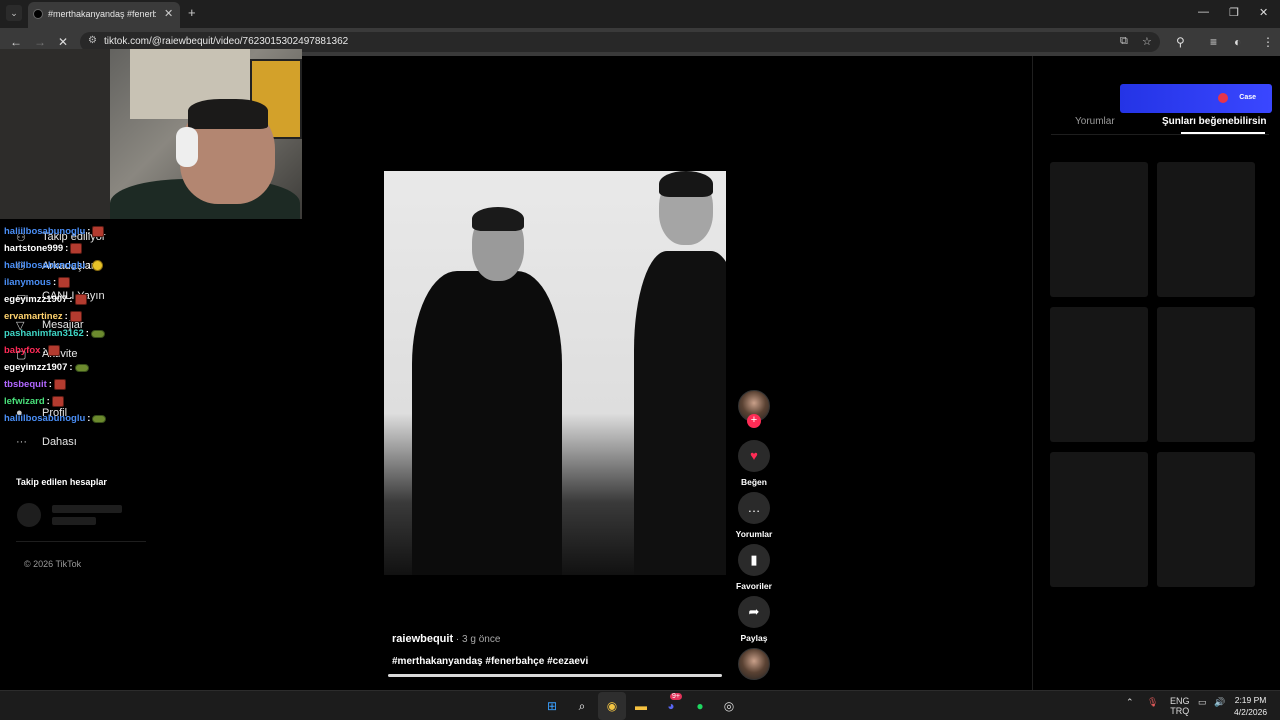 This screenshot has width=1280, height=720. What do you see at coordinates (1160, 134) in the screenshot?
I see `tab-divider` at bounding box center [1160, 134].